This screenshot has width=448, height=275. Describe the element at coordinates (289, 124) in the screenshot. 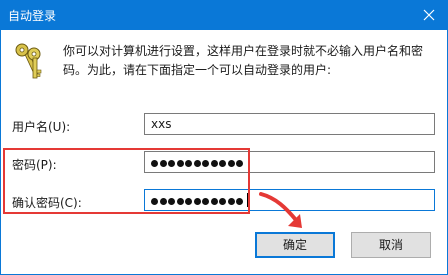

I see `username-field: xxs` at that location.